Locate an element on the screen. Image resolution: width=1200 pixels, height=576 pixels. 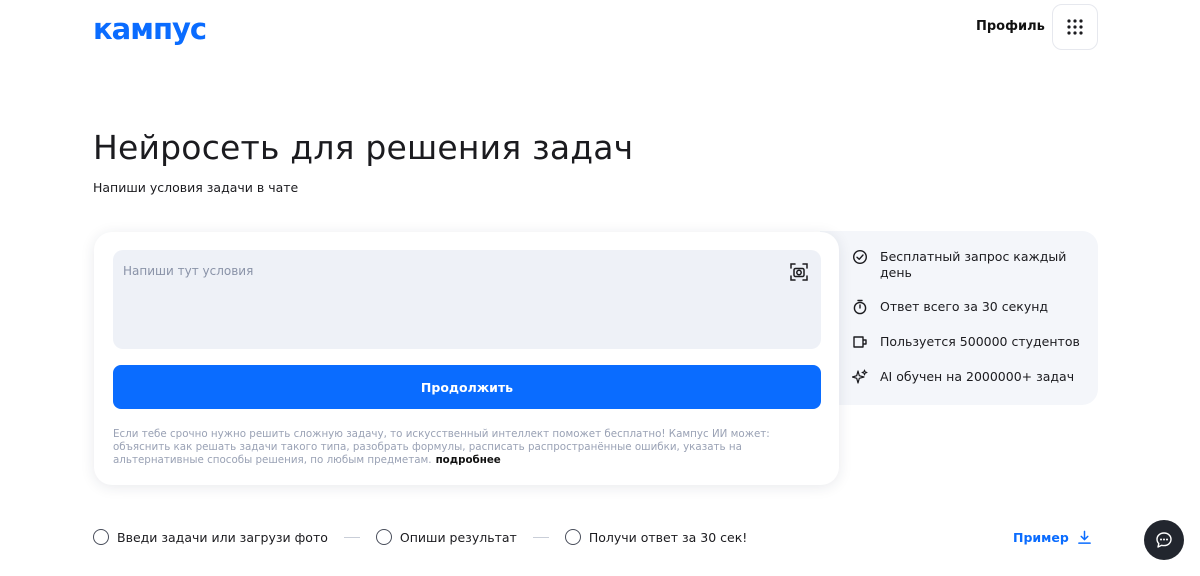
feature-item: AI обучен на 2000000+ задач is located at coordinates (967, 377).